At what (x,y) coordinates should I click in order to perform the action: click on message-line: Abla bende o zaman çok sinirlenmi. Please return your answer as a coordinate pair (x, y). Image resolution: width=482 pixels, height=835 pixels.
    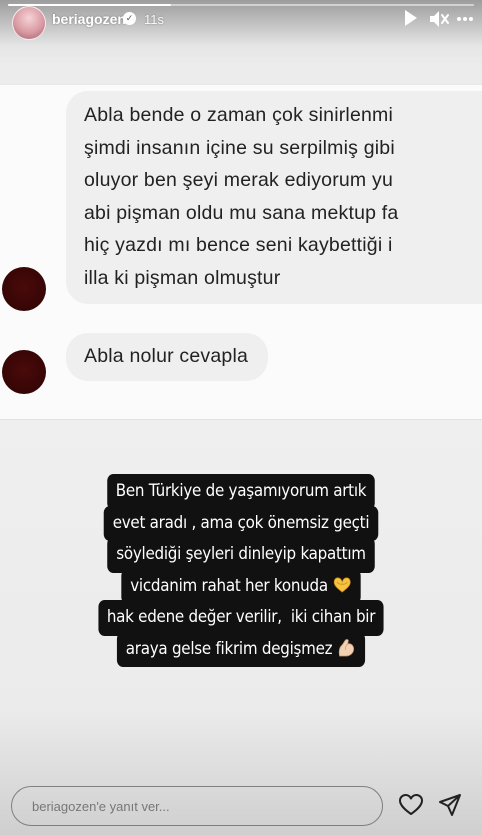
    Looking at the image, I should click on (239, 115).